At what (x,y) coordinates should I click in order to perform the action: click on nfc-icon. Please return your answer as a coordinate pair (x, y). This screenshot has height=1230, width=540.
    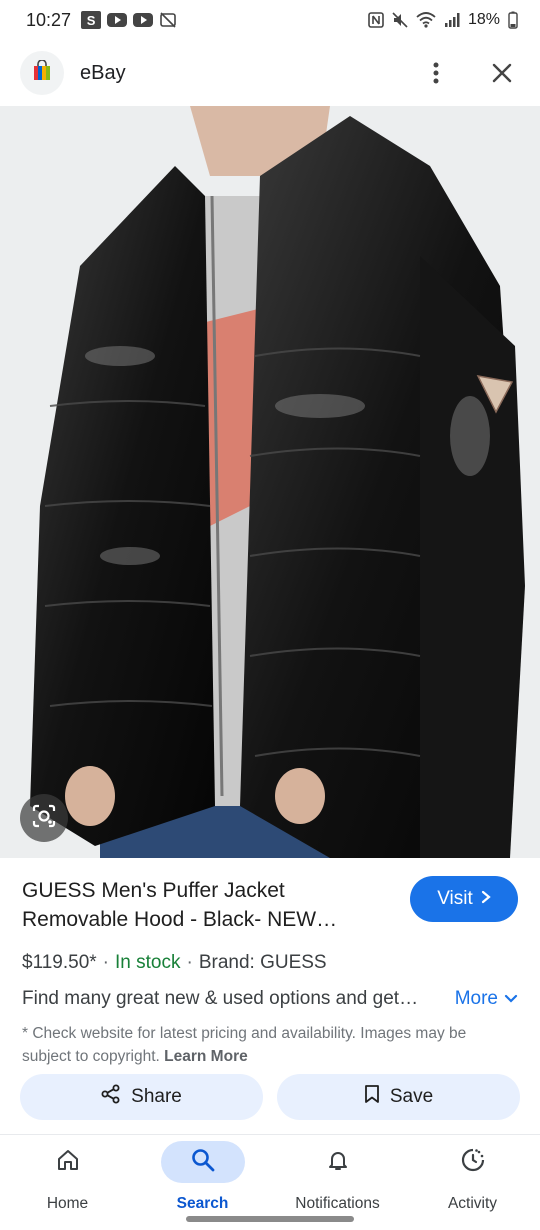
    Looking at the image, I should click on (376, 20).